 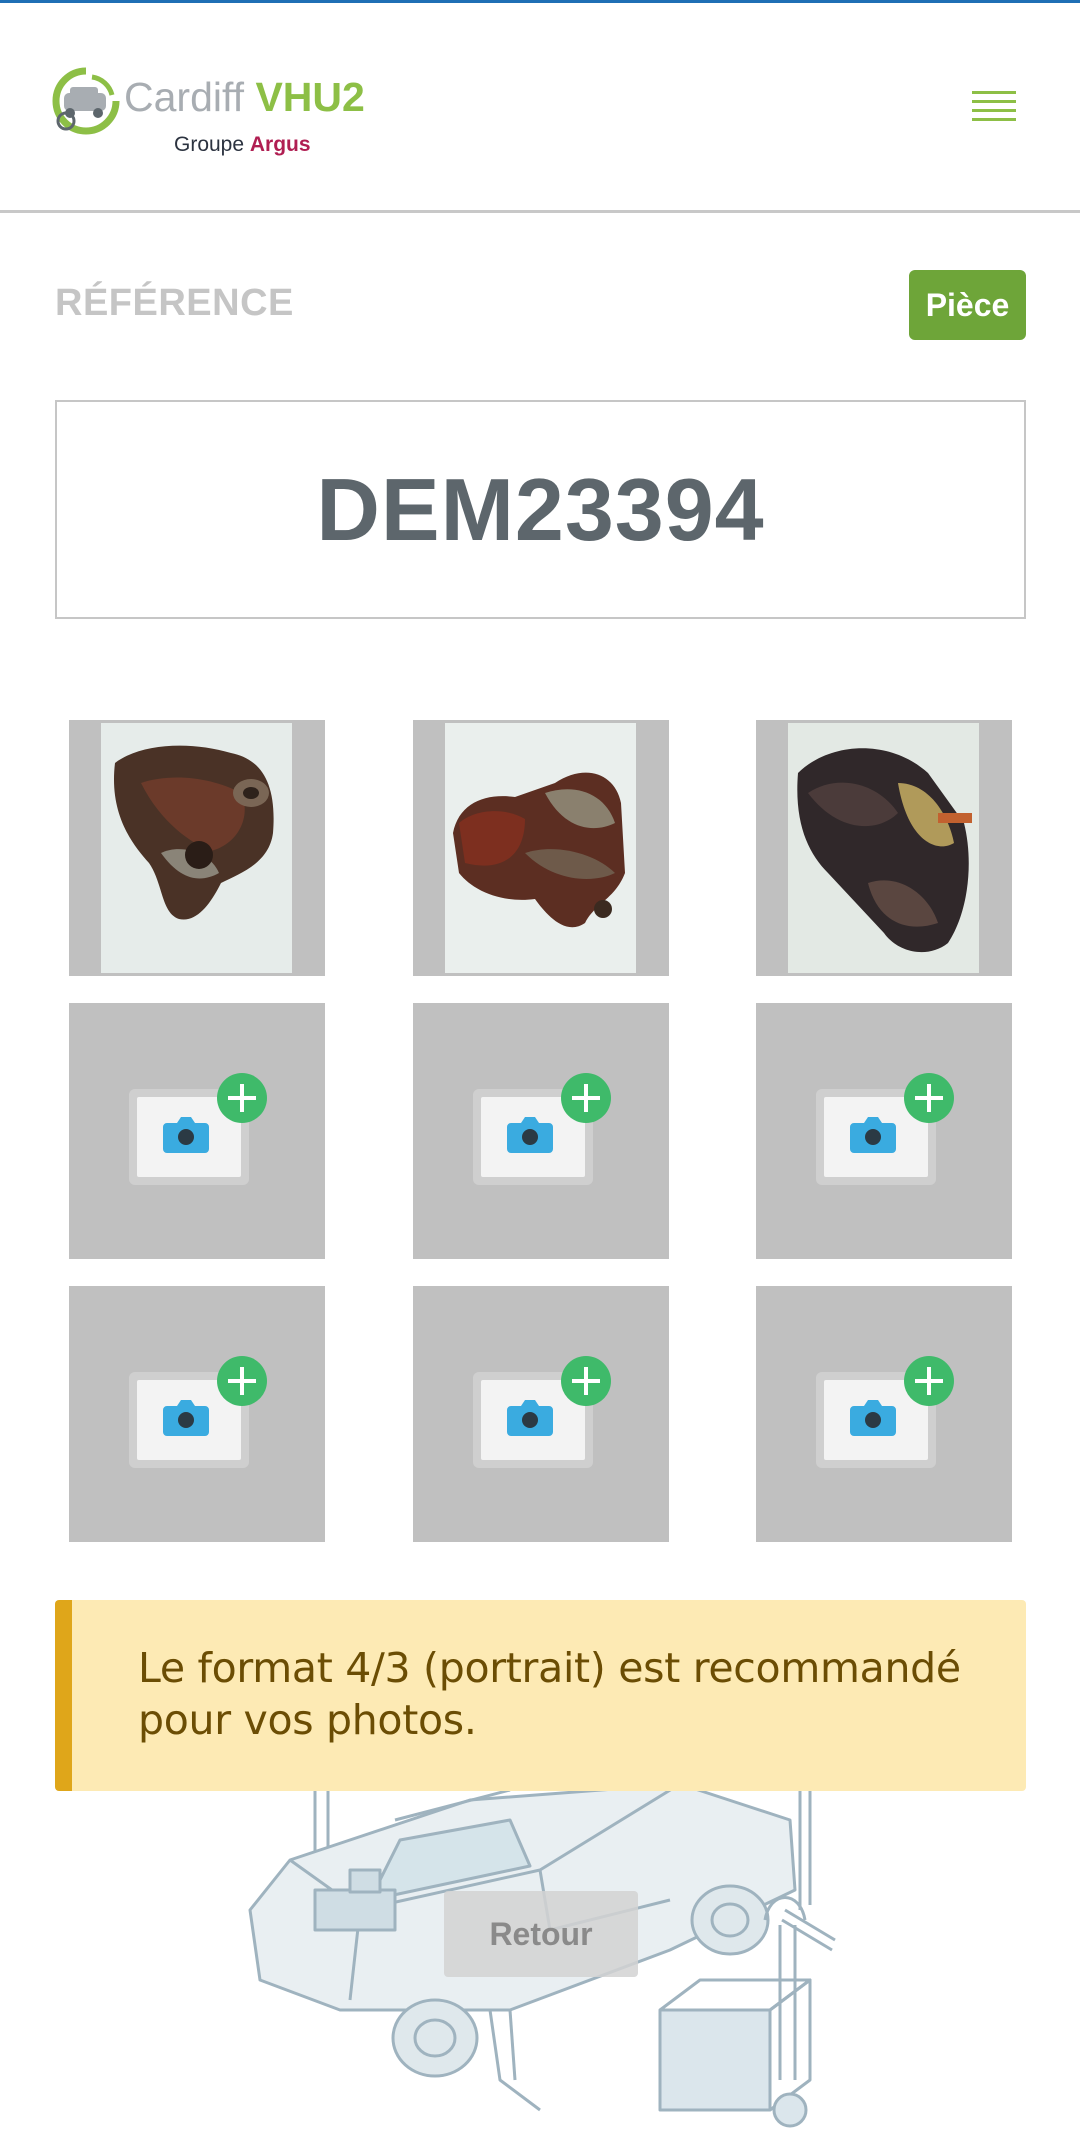 What do you see at coordinates (184, 97) in the screenshot?
I see `logo-name-part1: Cardiff` at bounding box center [184, 97].